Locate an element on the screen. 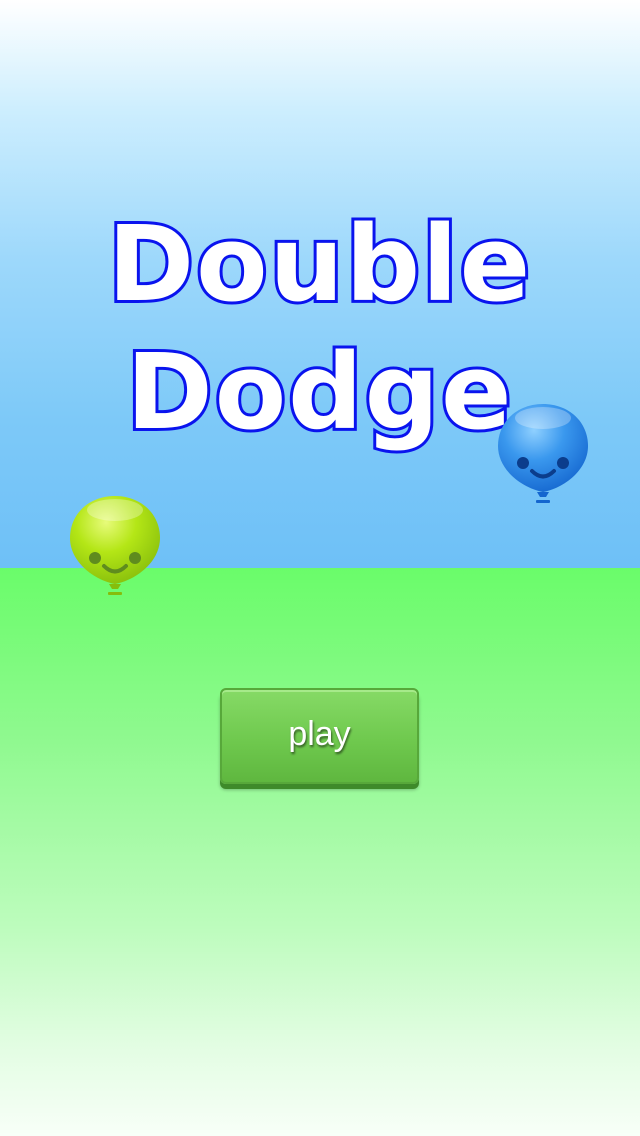 This screenshot has width=640, height=1136. play-button-label: play is located at coordinates (319, 734).